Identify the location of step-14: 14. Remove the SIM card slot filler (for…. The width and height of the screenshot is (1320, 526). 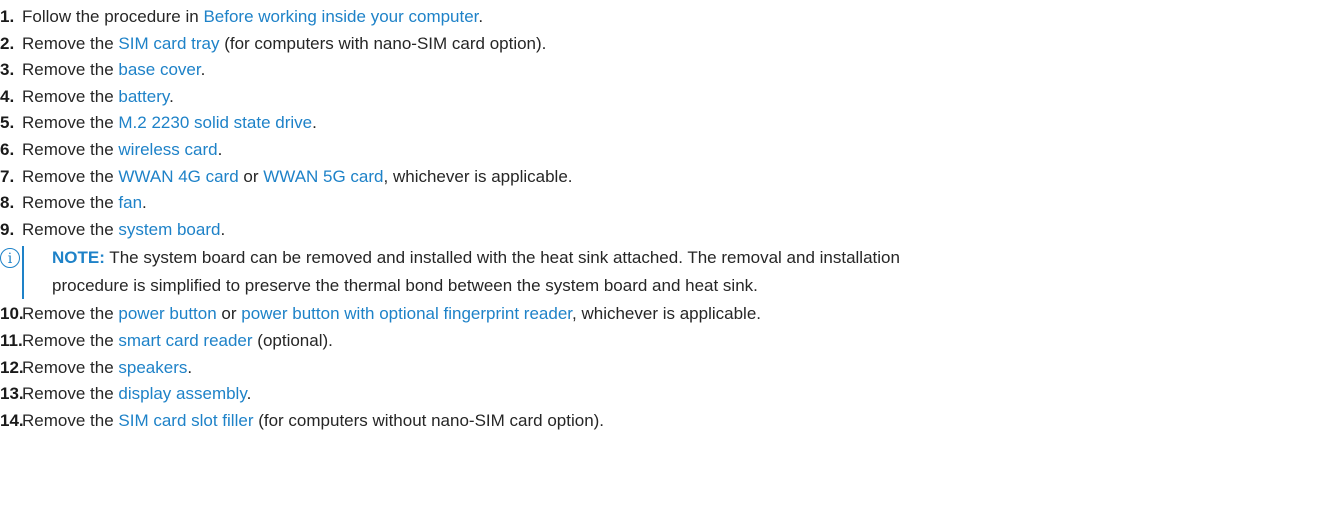
(660, 421).